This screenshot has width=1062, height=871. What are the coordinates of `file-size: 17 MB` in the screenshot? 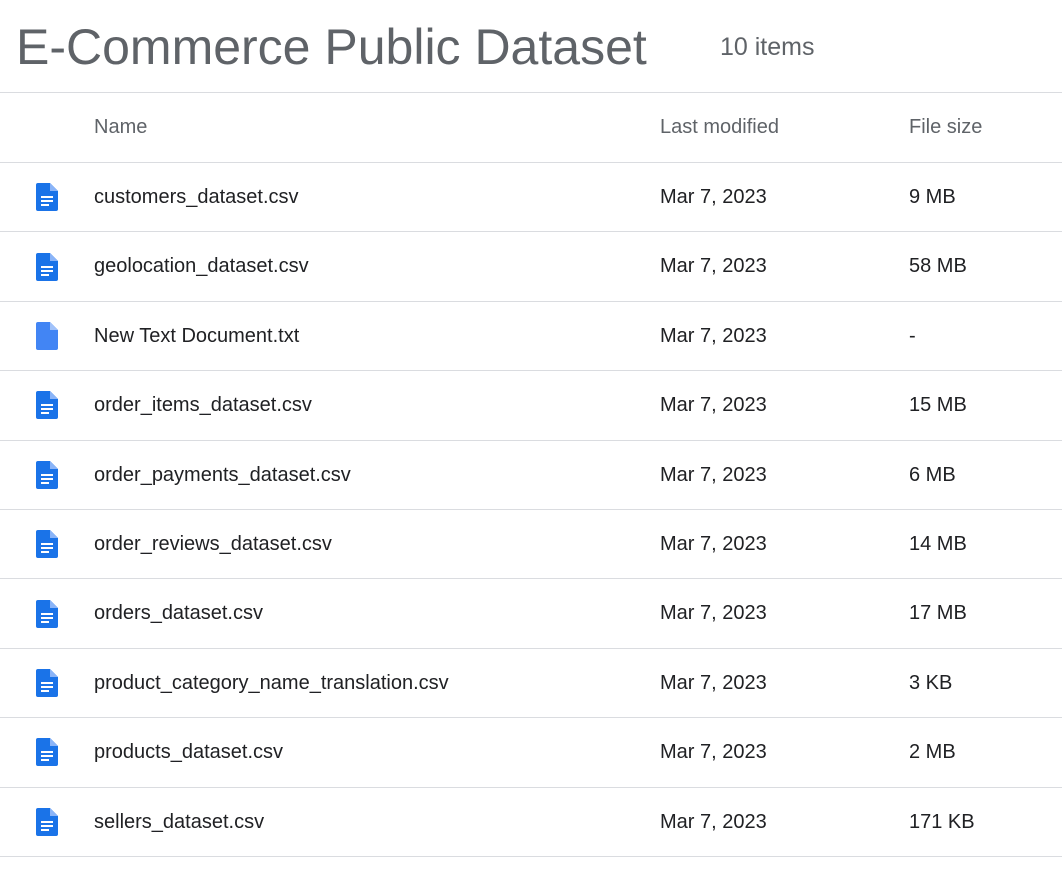 It's located at (938, 613).